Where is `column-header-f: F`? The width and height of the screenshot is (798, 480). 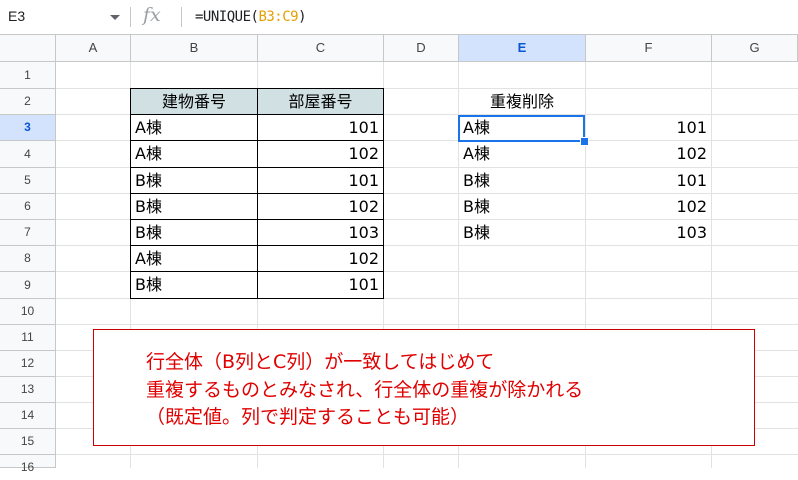 column-header-f: F is located at coordinates (649, 48).